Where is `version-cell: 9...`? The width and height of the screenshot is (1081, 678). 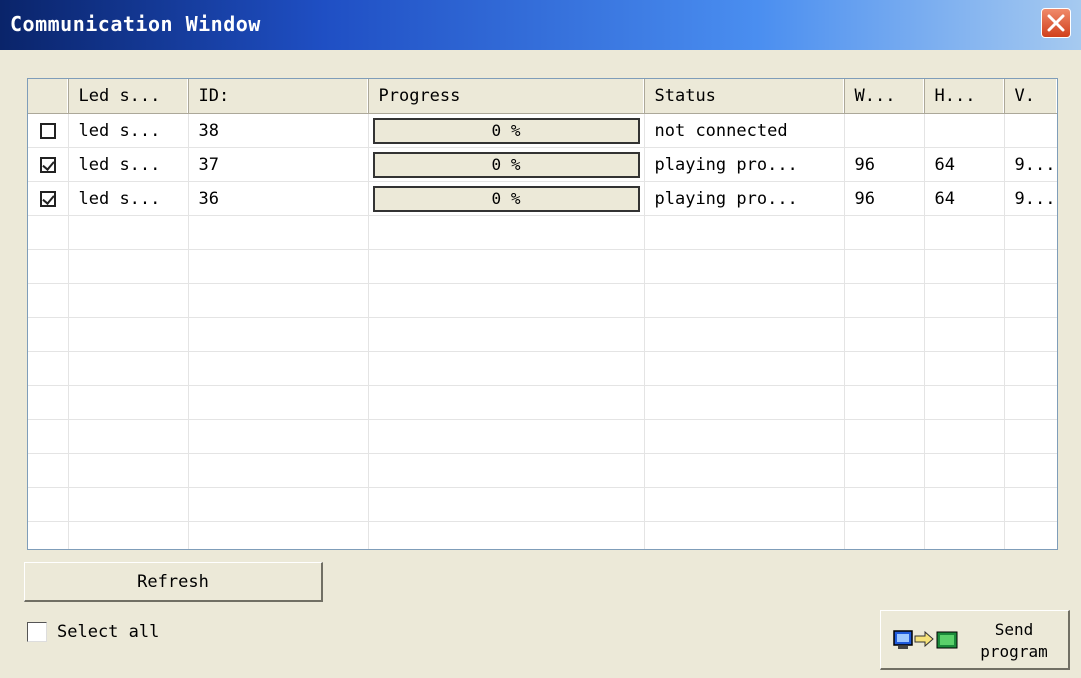 version-cell: 9... is located at coordinates (1030, 198).